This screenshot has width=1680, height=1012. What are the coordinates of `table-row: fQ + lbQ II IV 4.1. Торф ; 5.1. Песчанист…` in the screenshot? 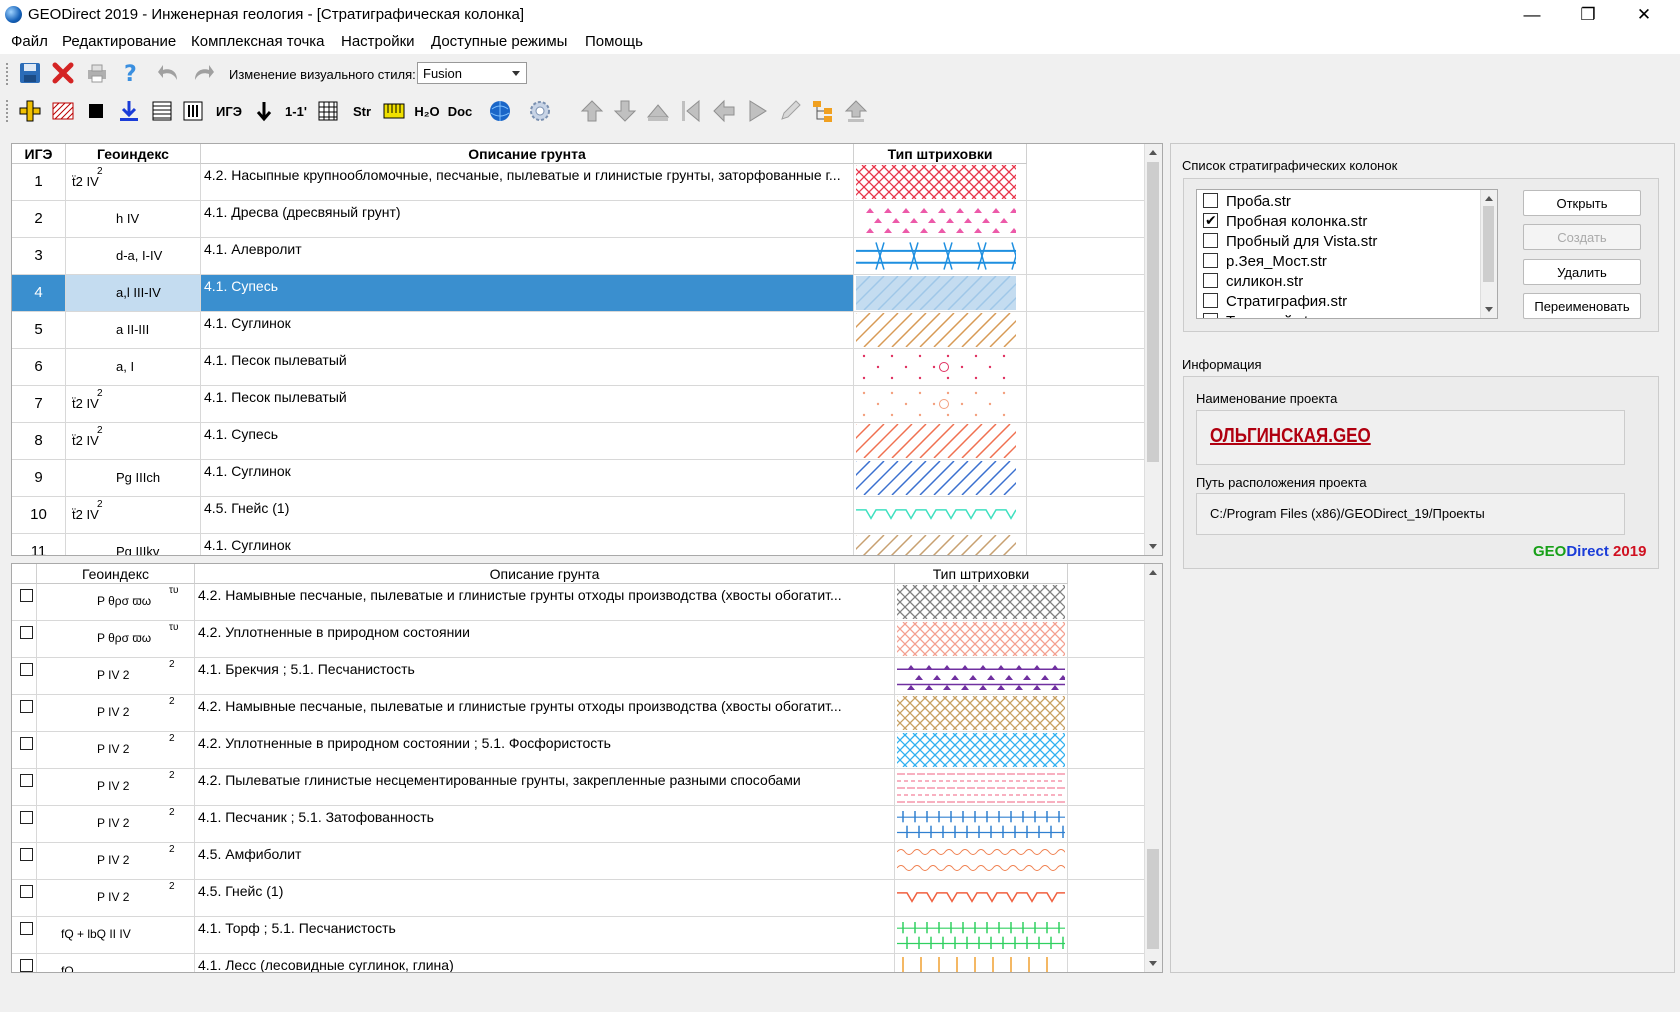 It's located at (579, 935).